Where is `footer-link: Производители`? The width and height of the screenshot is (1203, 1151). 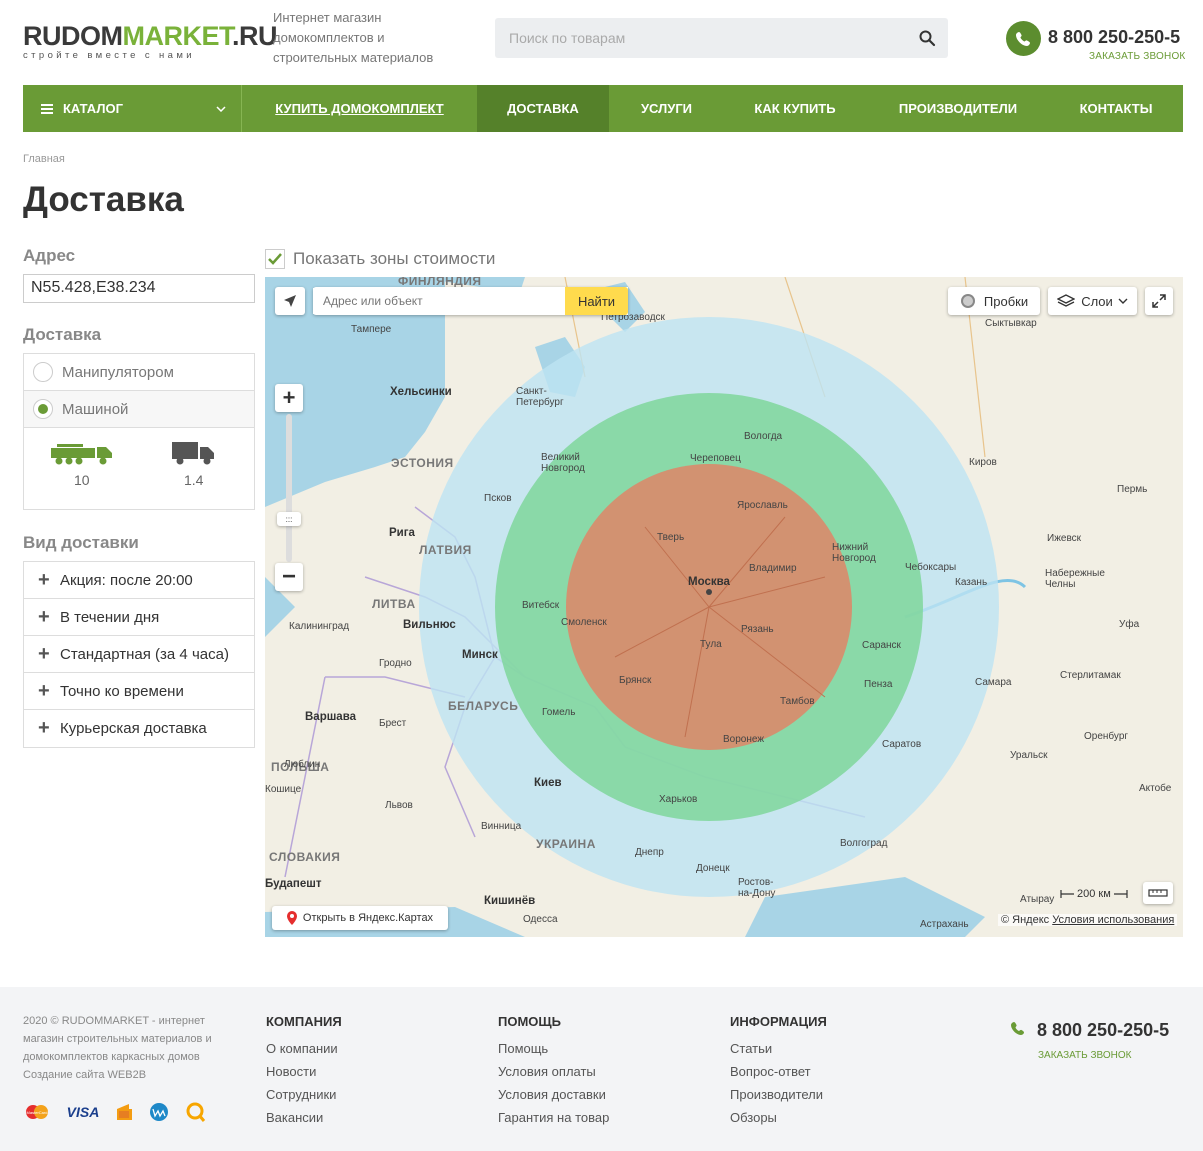 footer-link: Производители is located at coordinates (778, 1094).